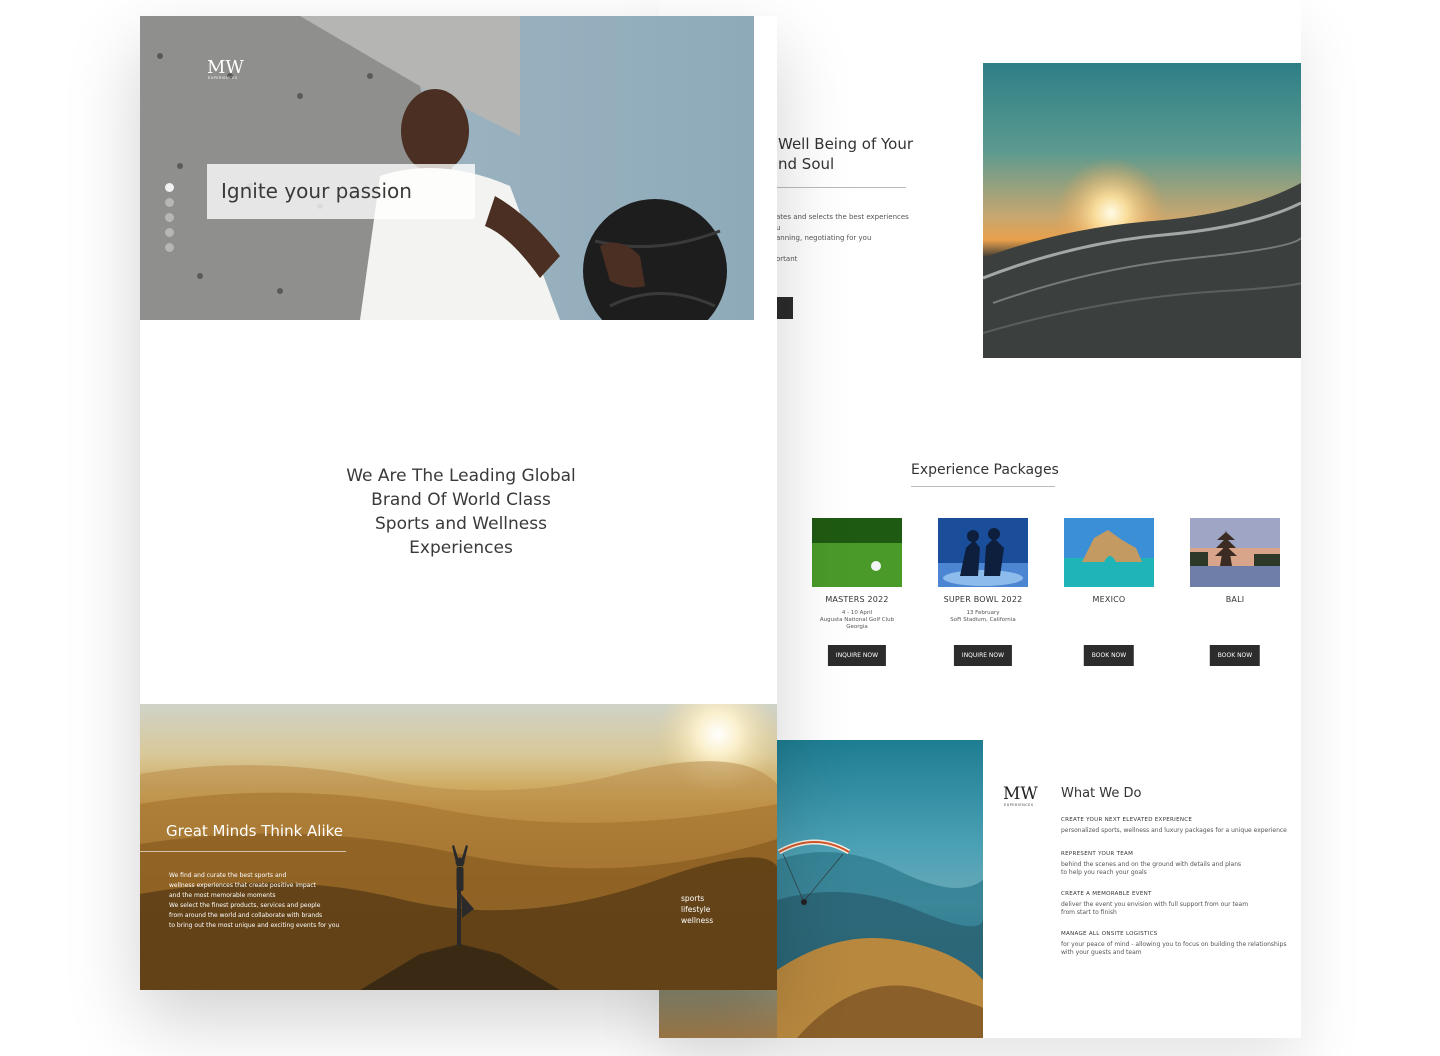  Describe the element at coordinates (1019, 805) in the screenshot. I see `wwd-logo-subtext: EXPERIENCES` at that location.